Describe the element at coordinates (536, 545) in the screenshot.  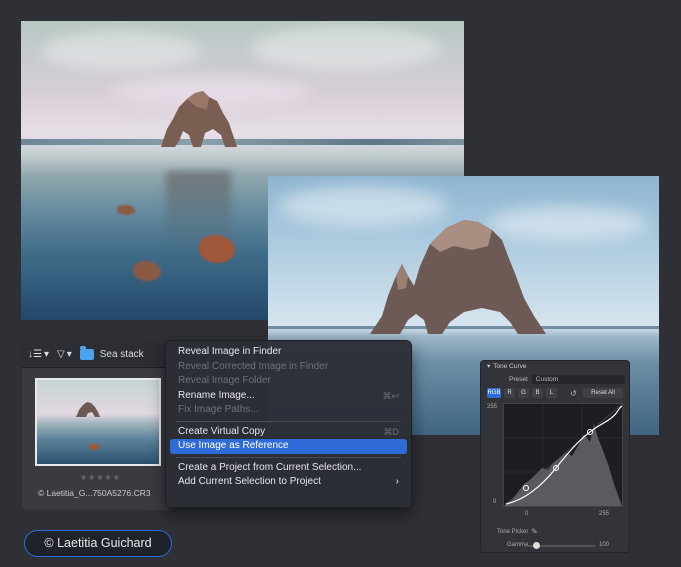
I see `gamma-slider-knob` at that location.